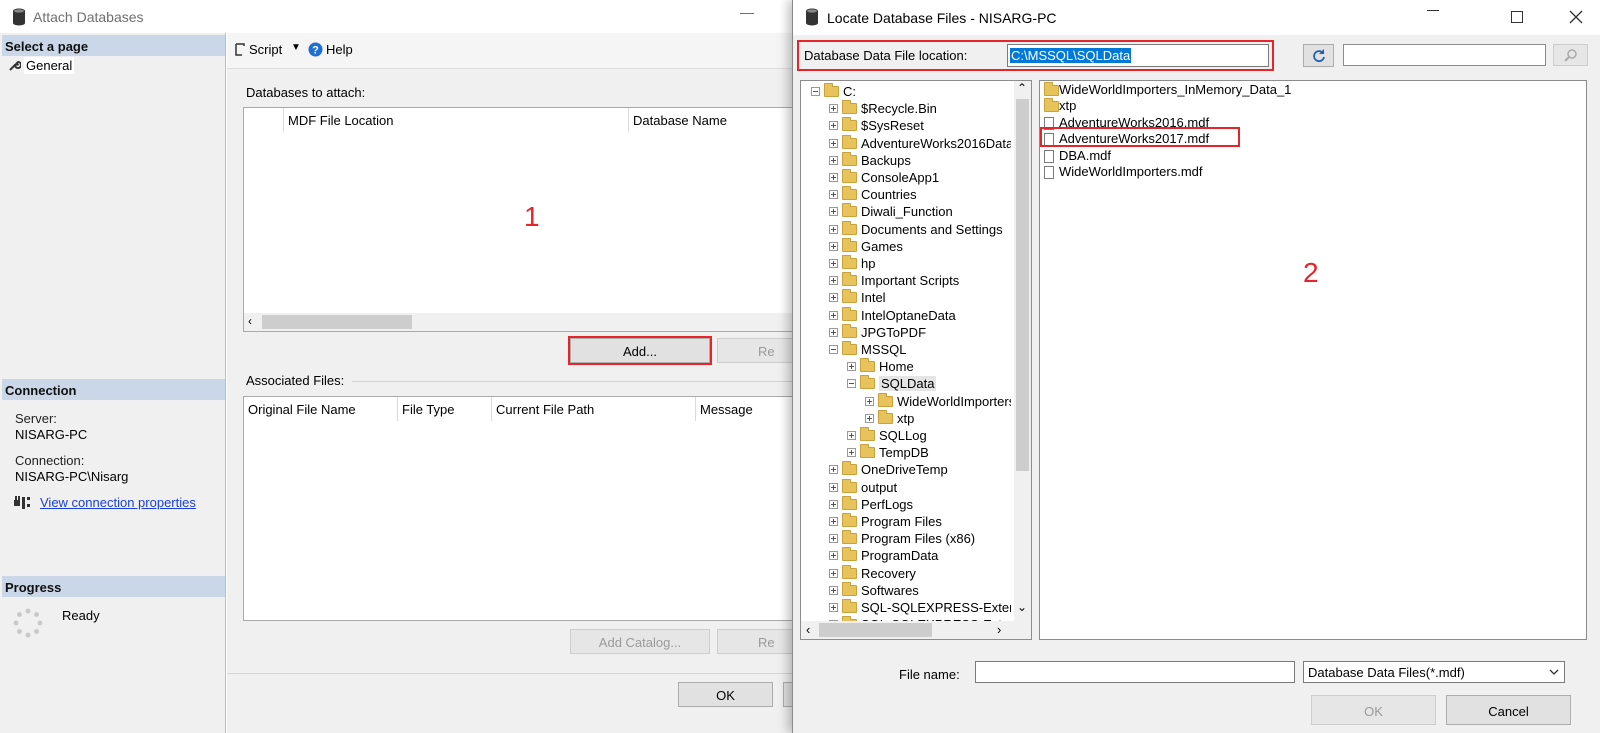 The image size is (1600, 733). I want to click on tree-item: ConsoleApp1, so click(906, 177).